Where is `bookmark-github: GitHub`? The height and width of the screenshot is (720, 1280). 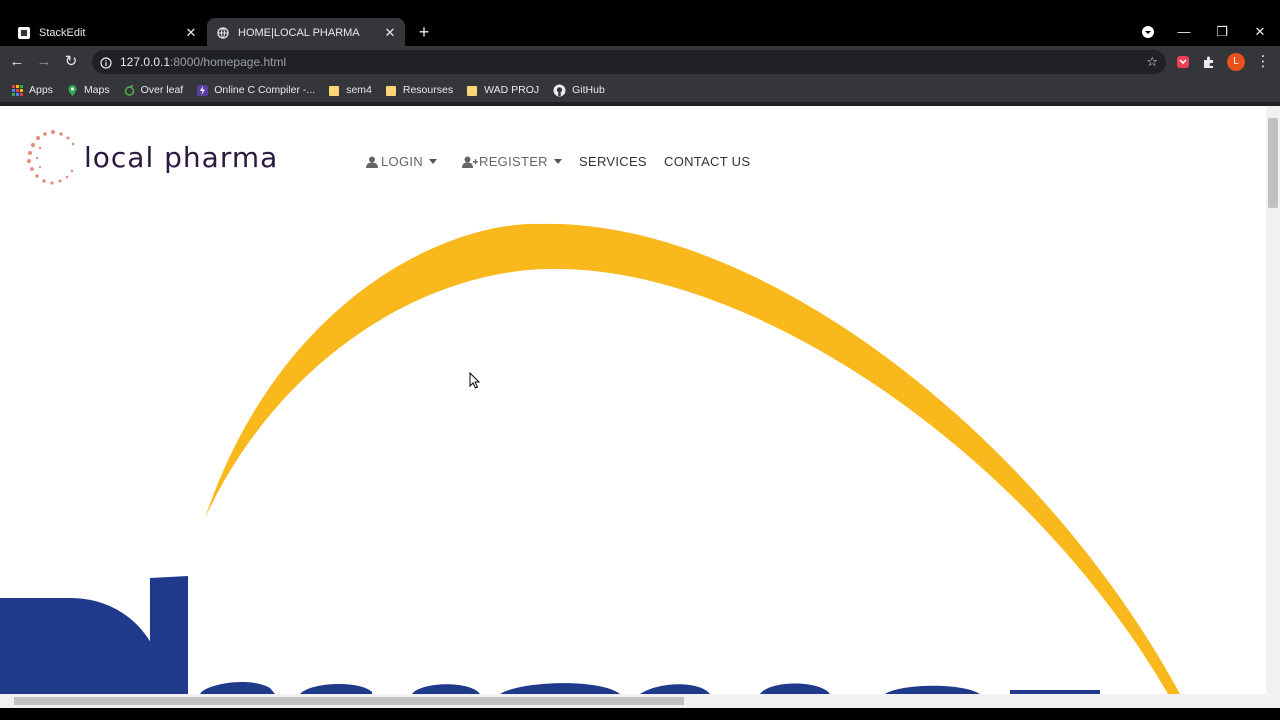 bookmark-github: GitHub is located at coordinates (579, 90).